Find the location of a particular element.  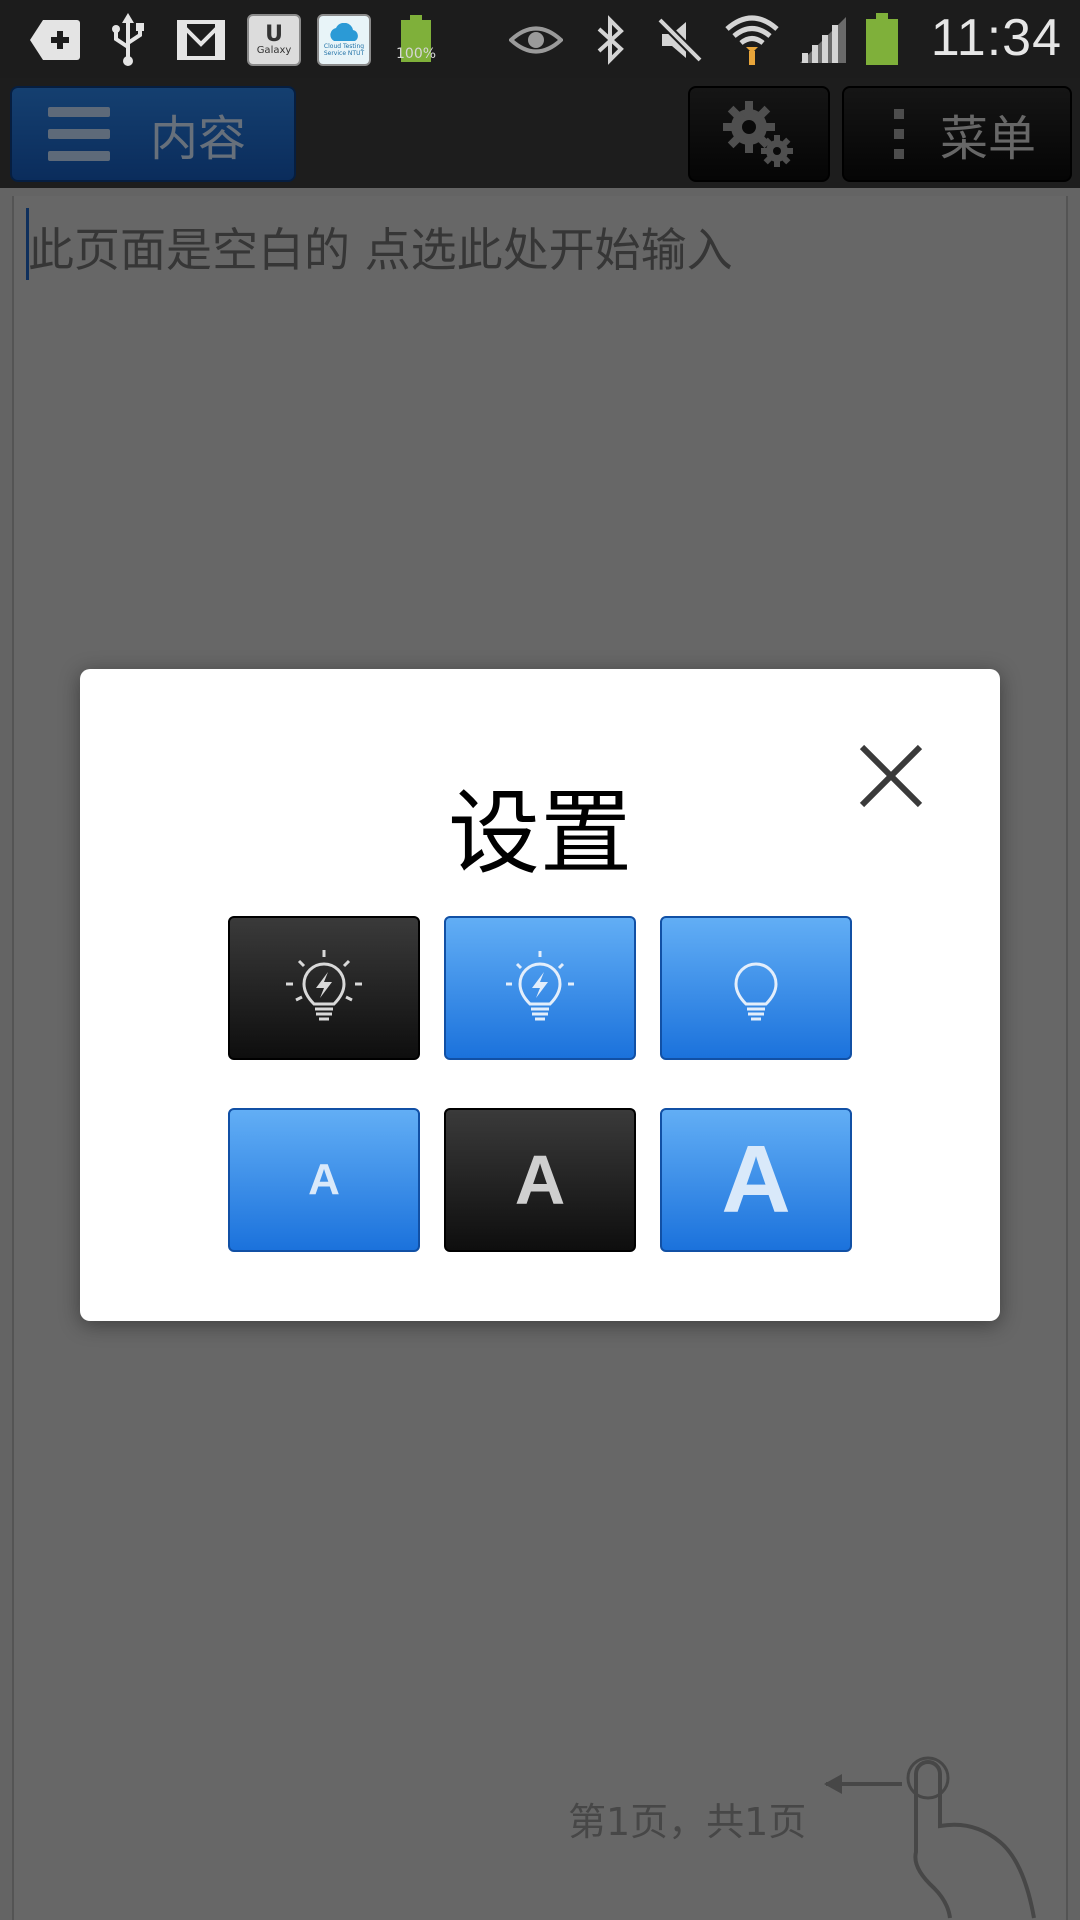

gmail-icon is located at coordinates (201, 40).